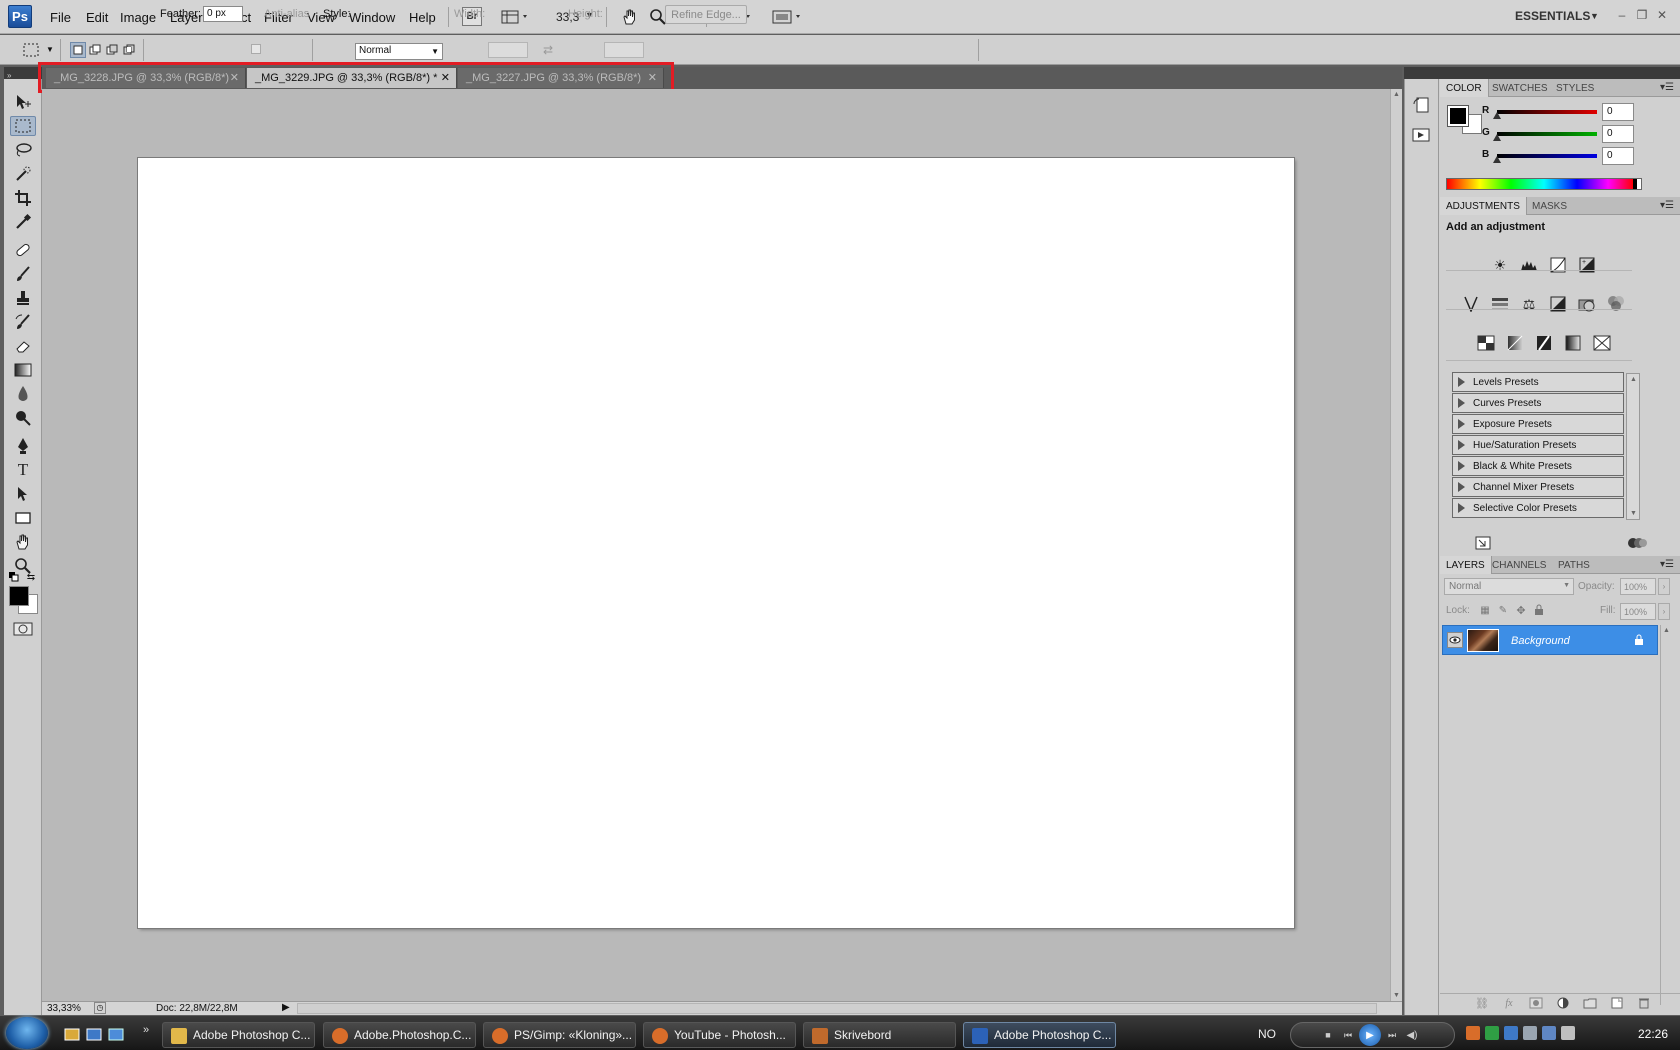 Image resolution: width=1680 pixels, height=1050 pixels. Describe the element at coordinates (94, 1035) in the screenshot. I see `switch-windows-icon` at that location.